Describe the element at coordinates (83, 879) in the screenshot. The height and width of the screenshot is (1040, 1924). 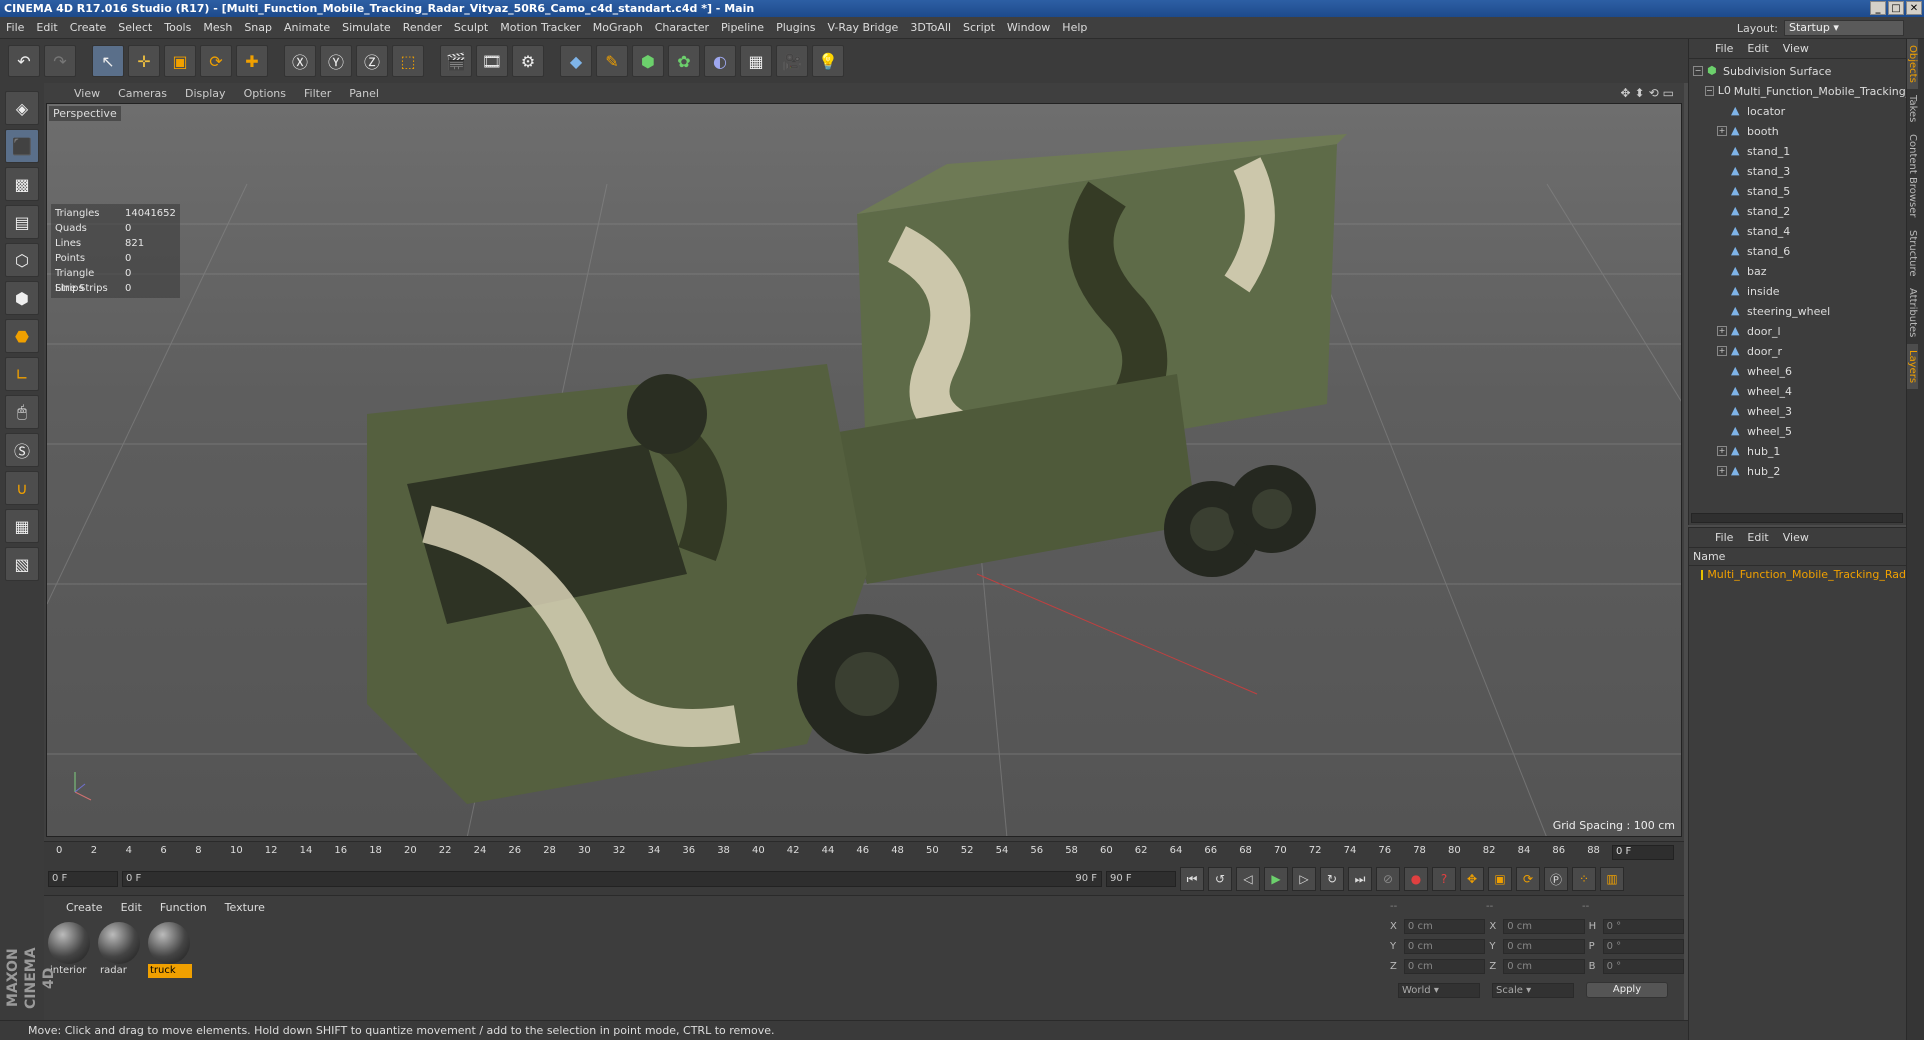
I see `start-frame-field: 0 F` at that location.